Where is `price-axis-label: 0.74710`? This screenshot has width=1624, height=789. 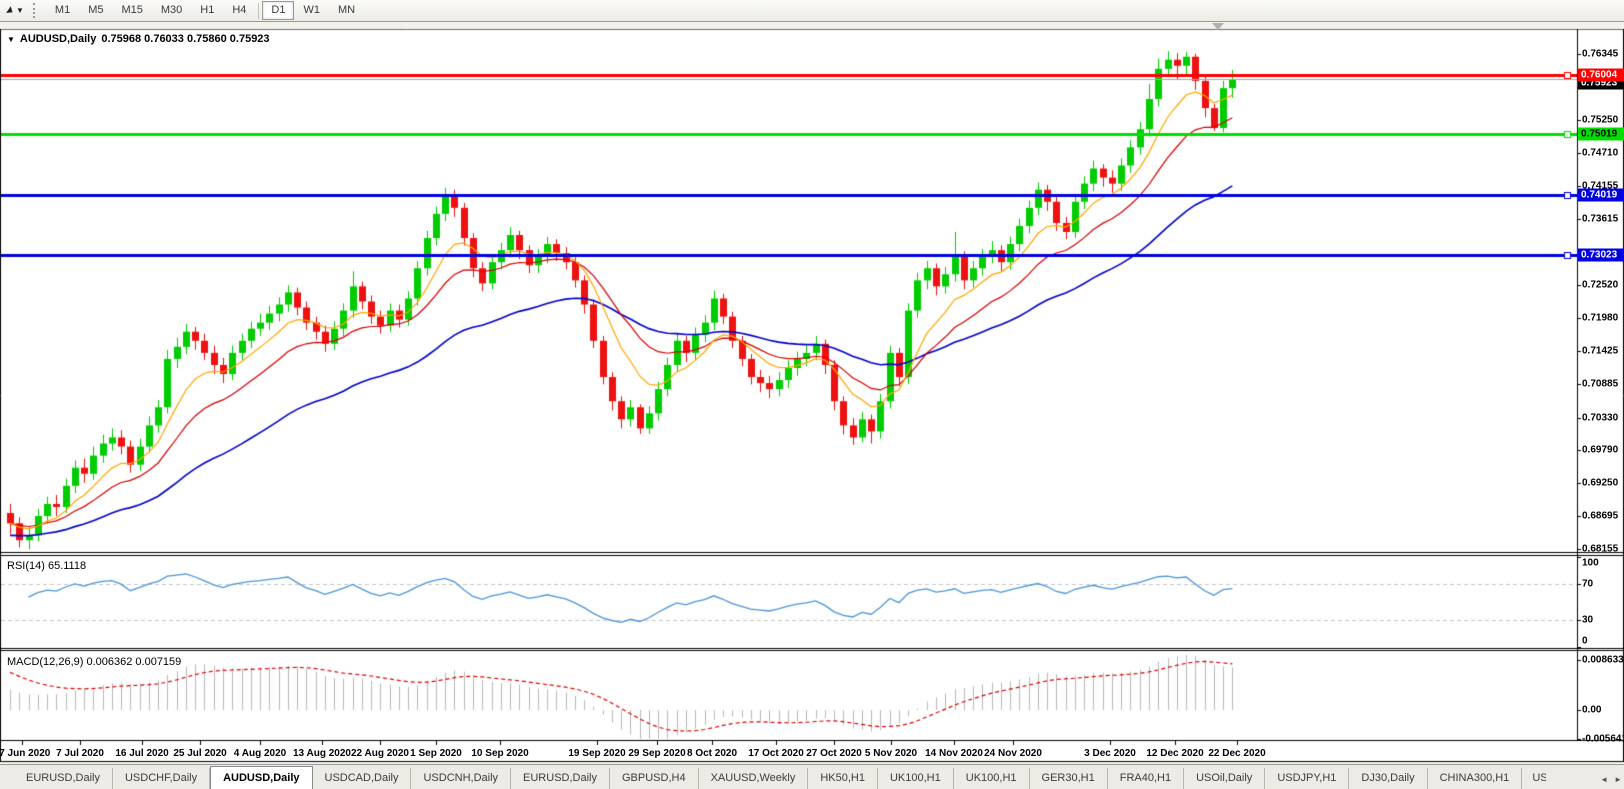
price-axis-label: 0.74710 is located at coordinates (1600, 153).